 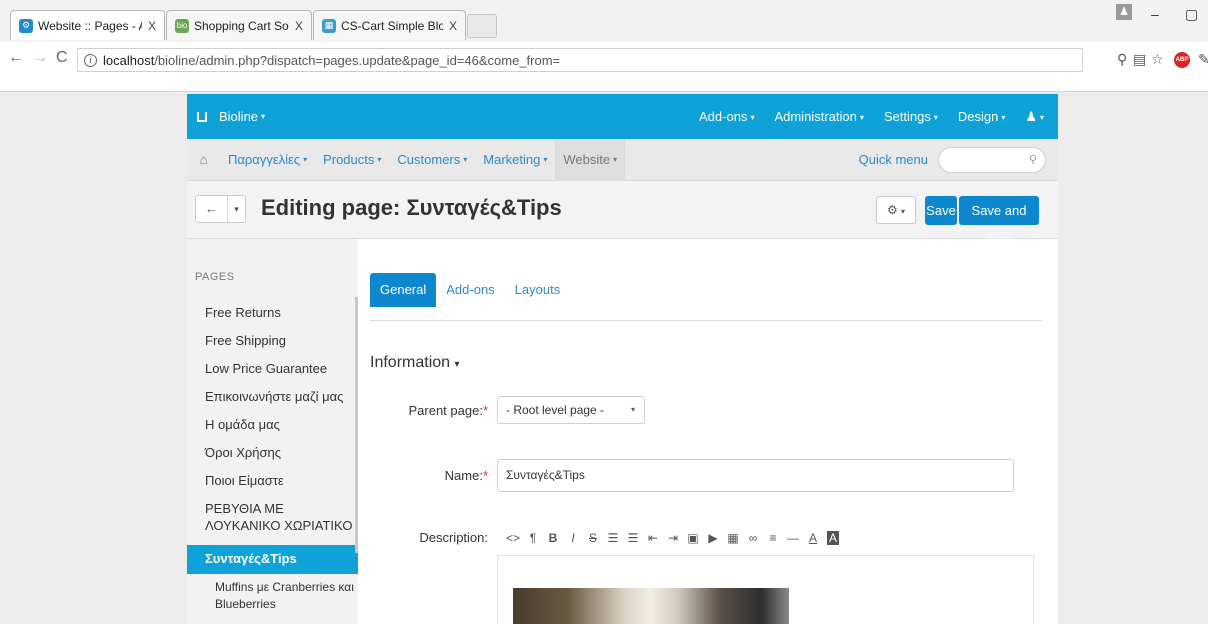 What do you see at coordinates (272, 559) in the screenshot?
I see `sidebar-item-active: Συνταγές&Tips` at bounding box center [272, 559].